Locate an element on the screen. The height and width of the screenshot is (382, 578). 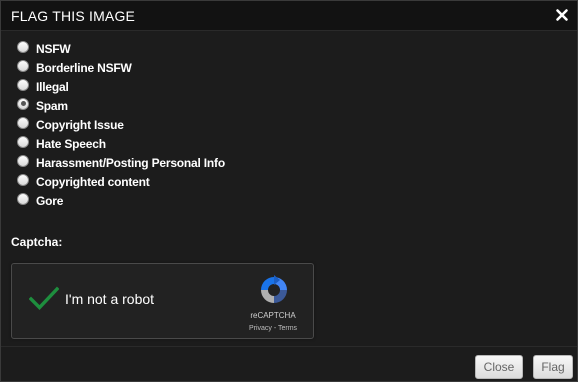
option-label: Illegal is located at coordinates (52, 86).